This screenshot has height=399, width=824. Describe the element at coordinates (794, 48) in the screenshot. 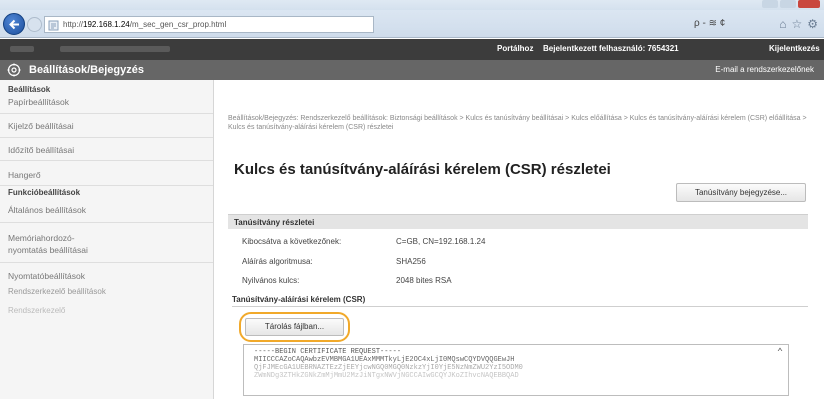

I see `logout-link: Kijelentkezés` at that location.